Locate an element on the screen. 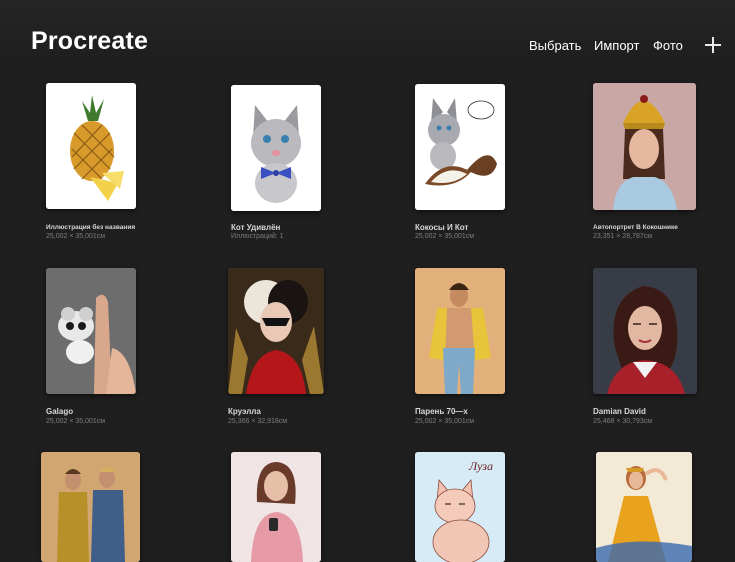  artwork-thumbnail-girl-pink is located at coordinates (276, 507).